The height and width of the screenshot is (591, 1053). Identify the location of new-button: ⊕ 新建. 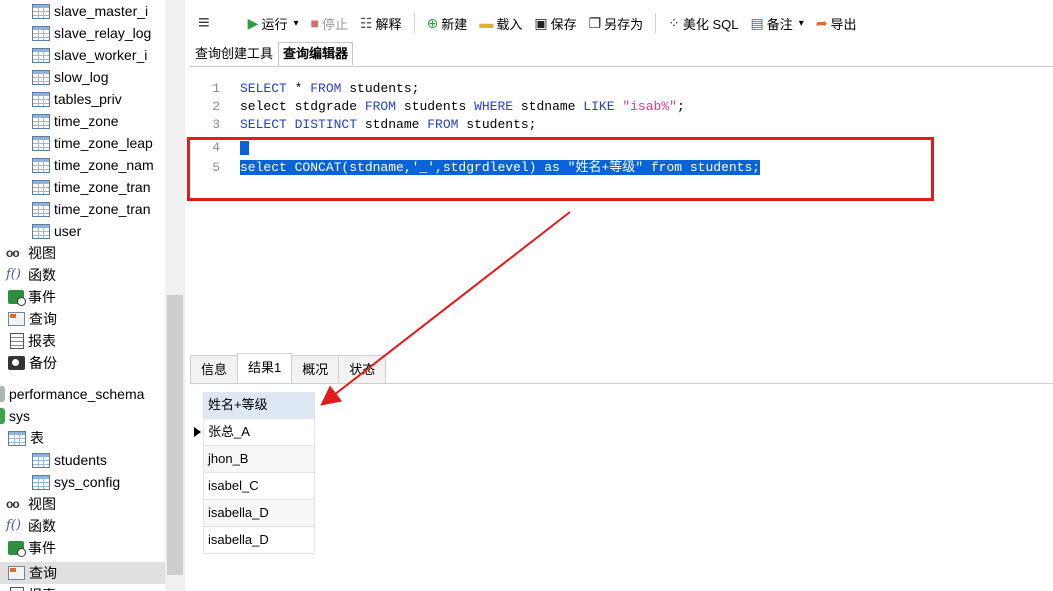
(447, 23).